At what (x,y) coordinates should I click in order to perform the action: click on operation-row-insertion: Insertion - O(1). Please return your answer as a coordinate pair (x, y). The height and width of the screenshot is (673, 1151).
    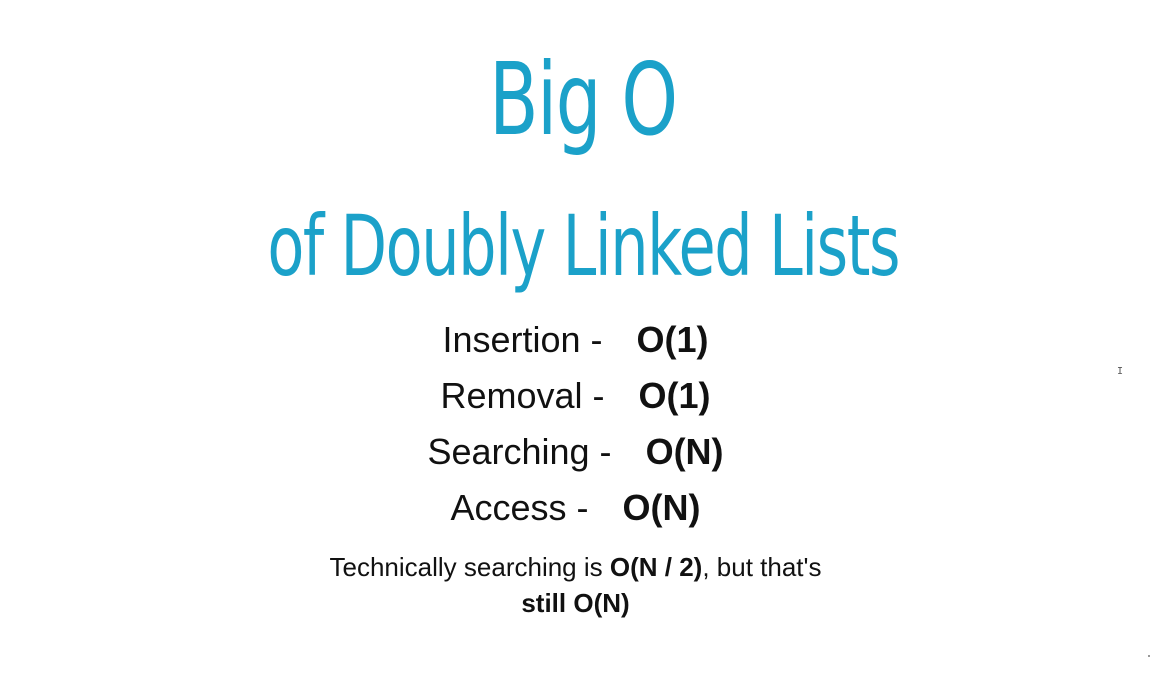
    Looking at the image, I should click on (575, 340).